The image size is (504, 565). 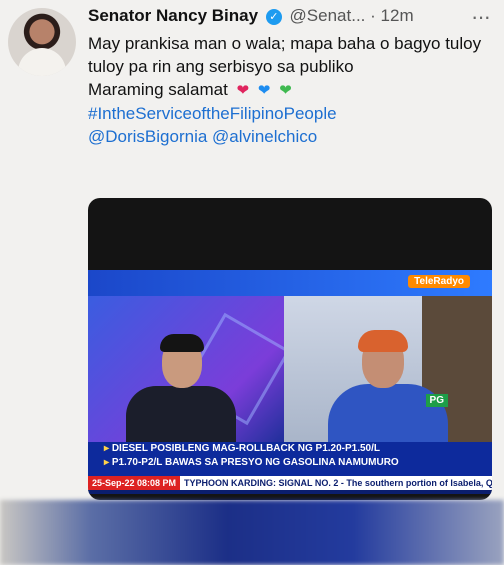 I want to click on broadcast-banner: TeleRadyo, so click(x=290, y=283).